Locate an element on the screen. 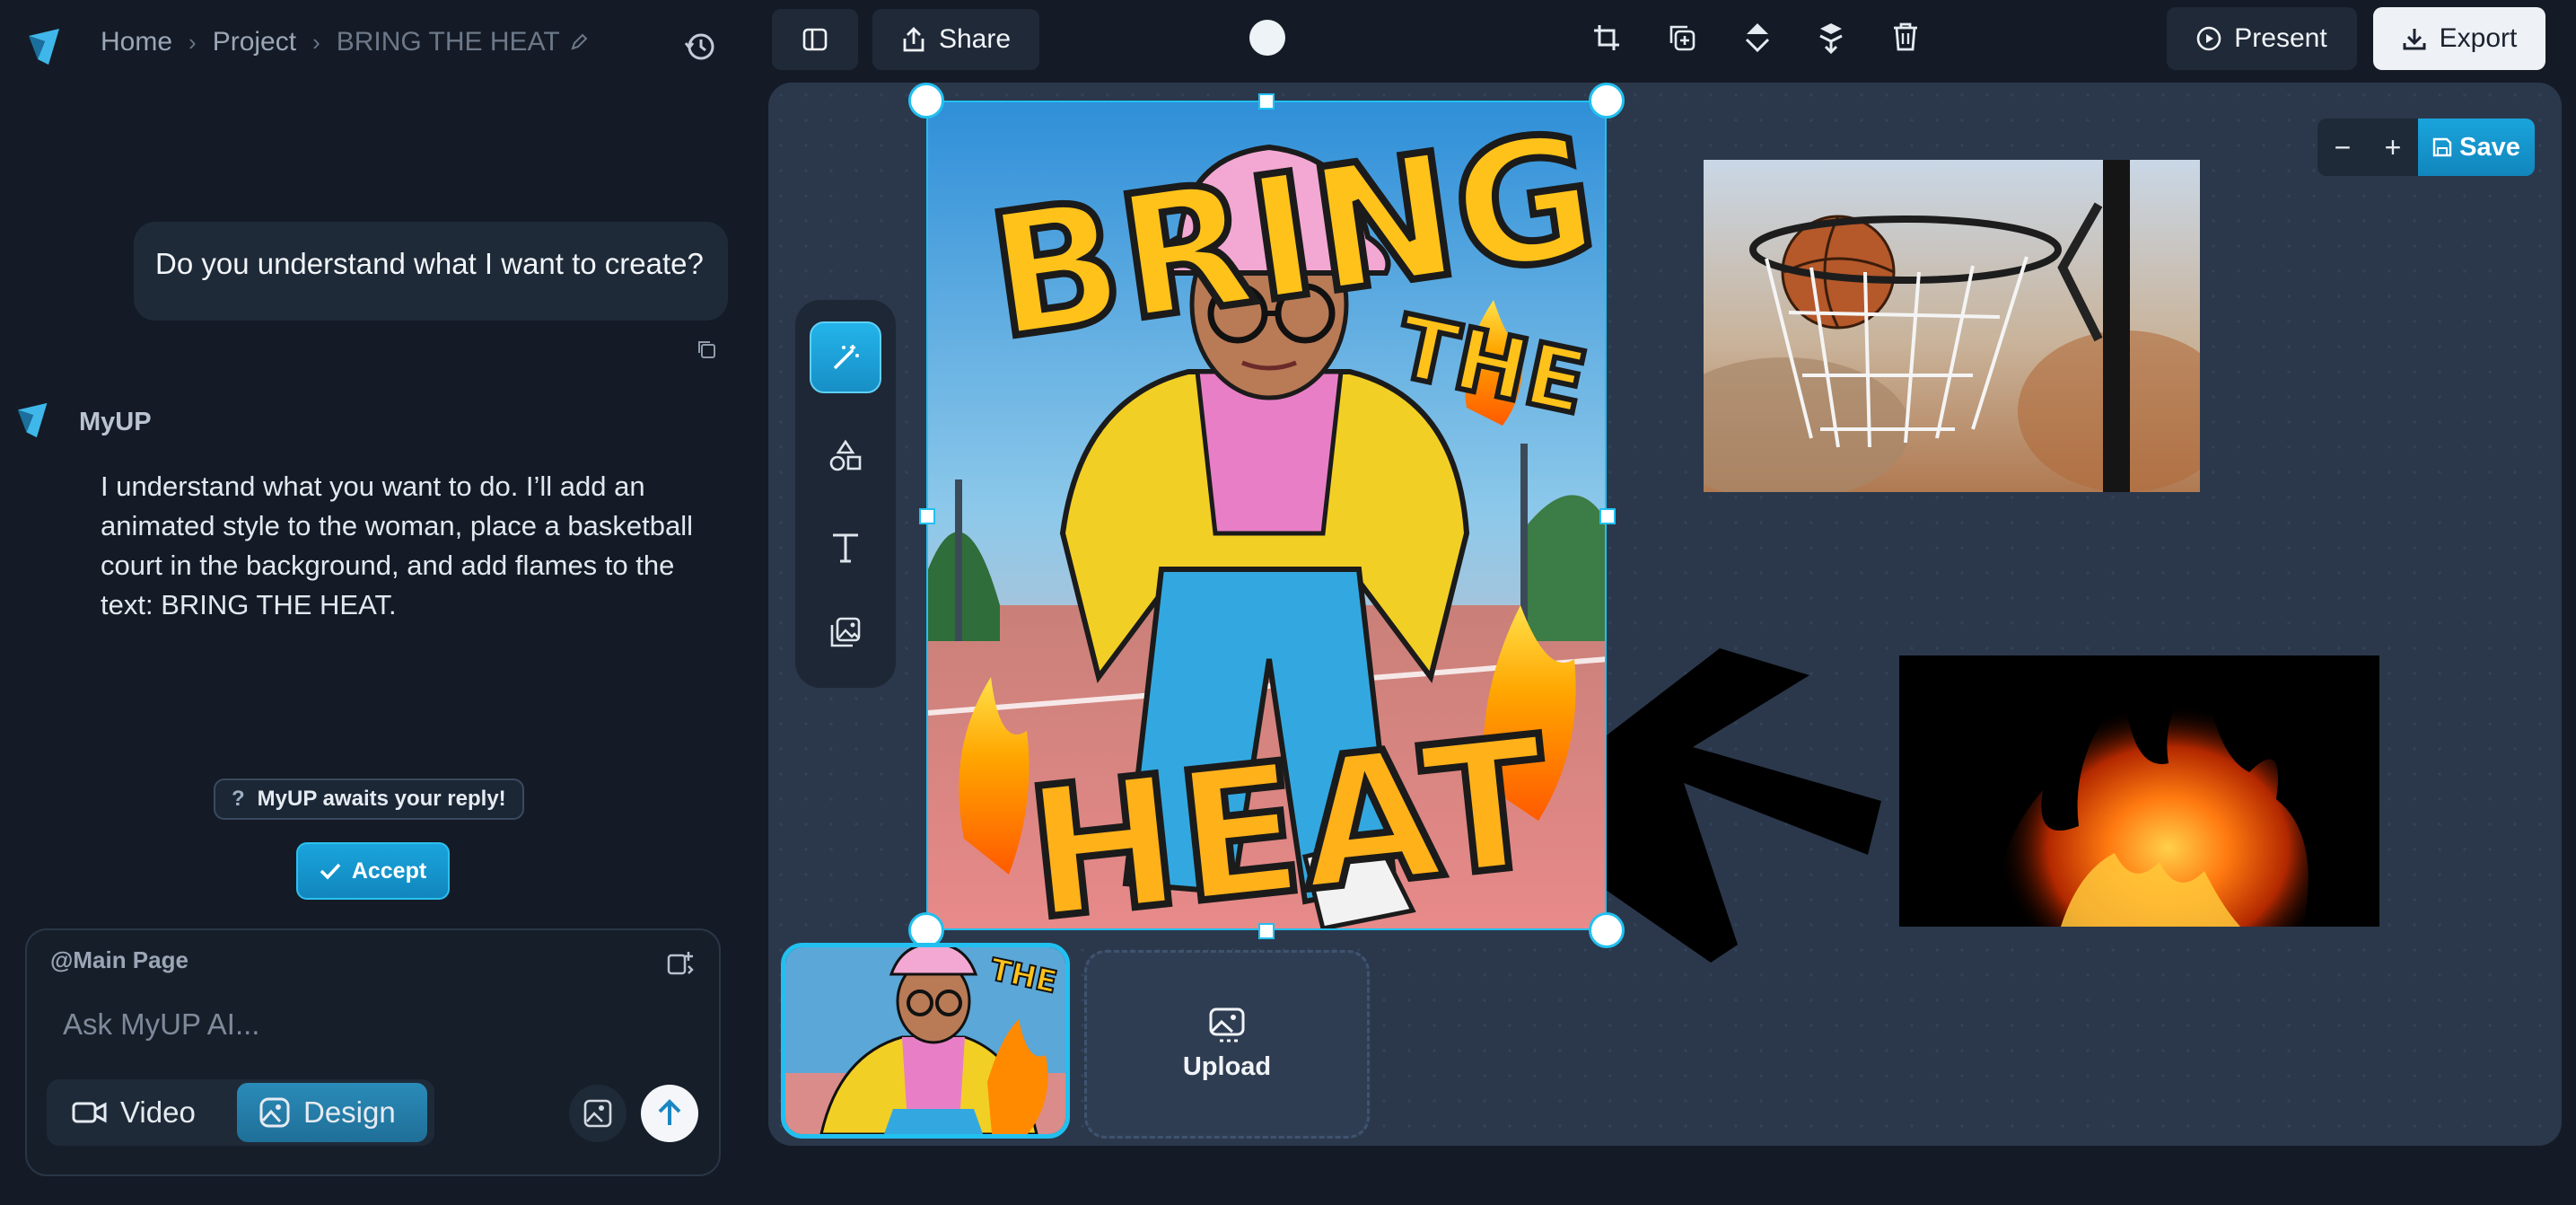 This screenshot has width=2576, height=1205. gallery-icon is located at coordinates (845, 632).